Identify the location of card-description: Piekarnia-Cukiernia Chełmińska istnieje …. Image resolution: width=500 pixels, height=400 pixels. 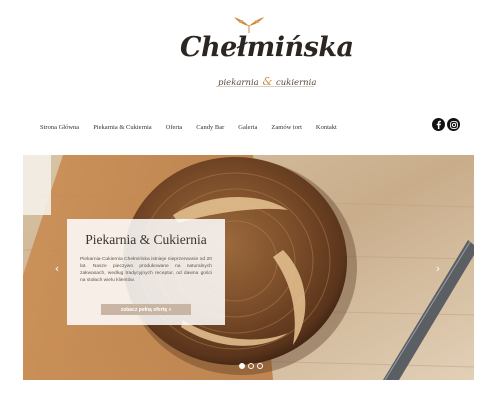
(146, 270).